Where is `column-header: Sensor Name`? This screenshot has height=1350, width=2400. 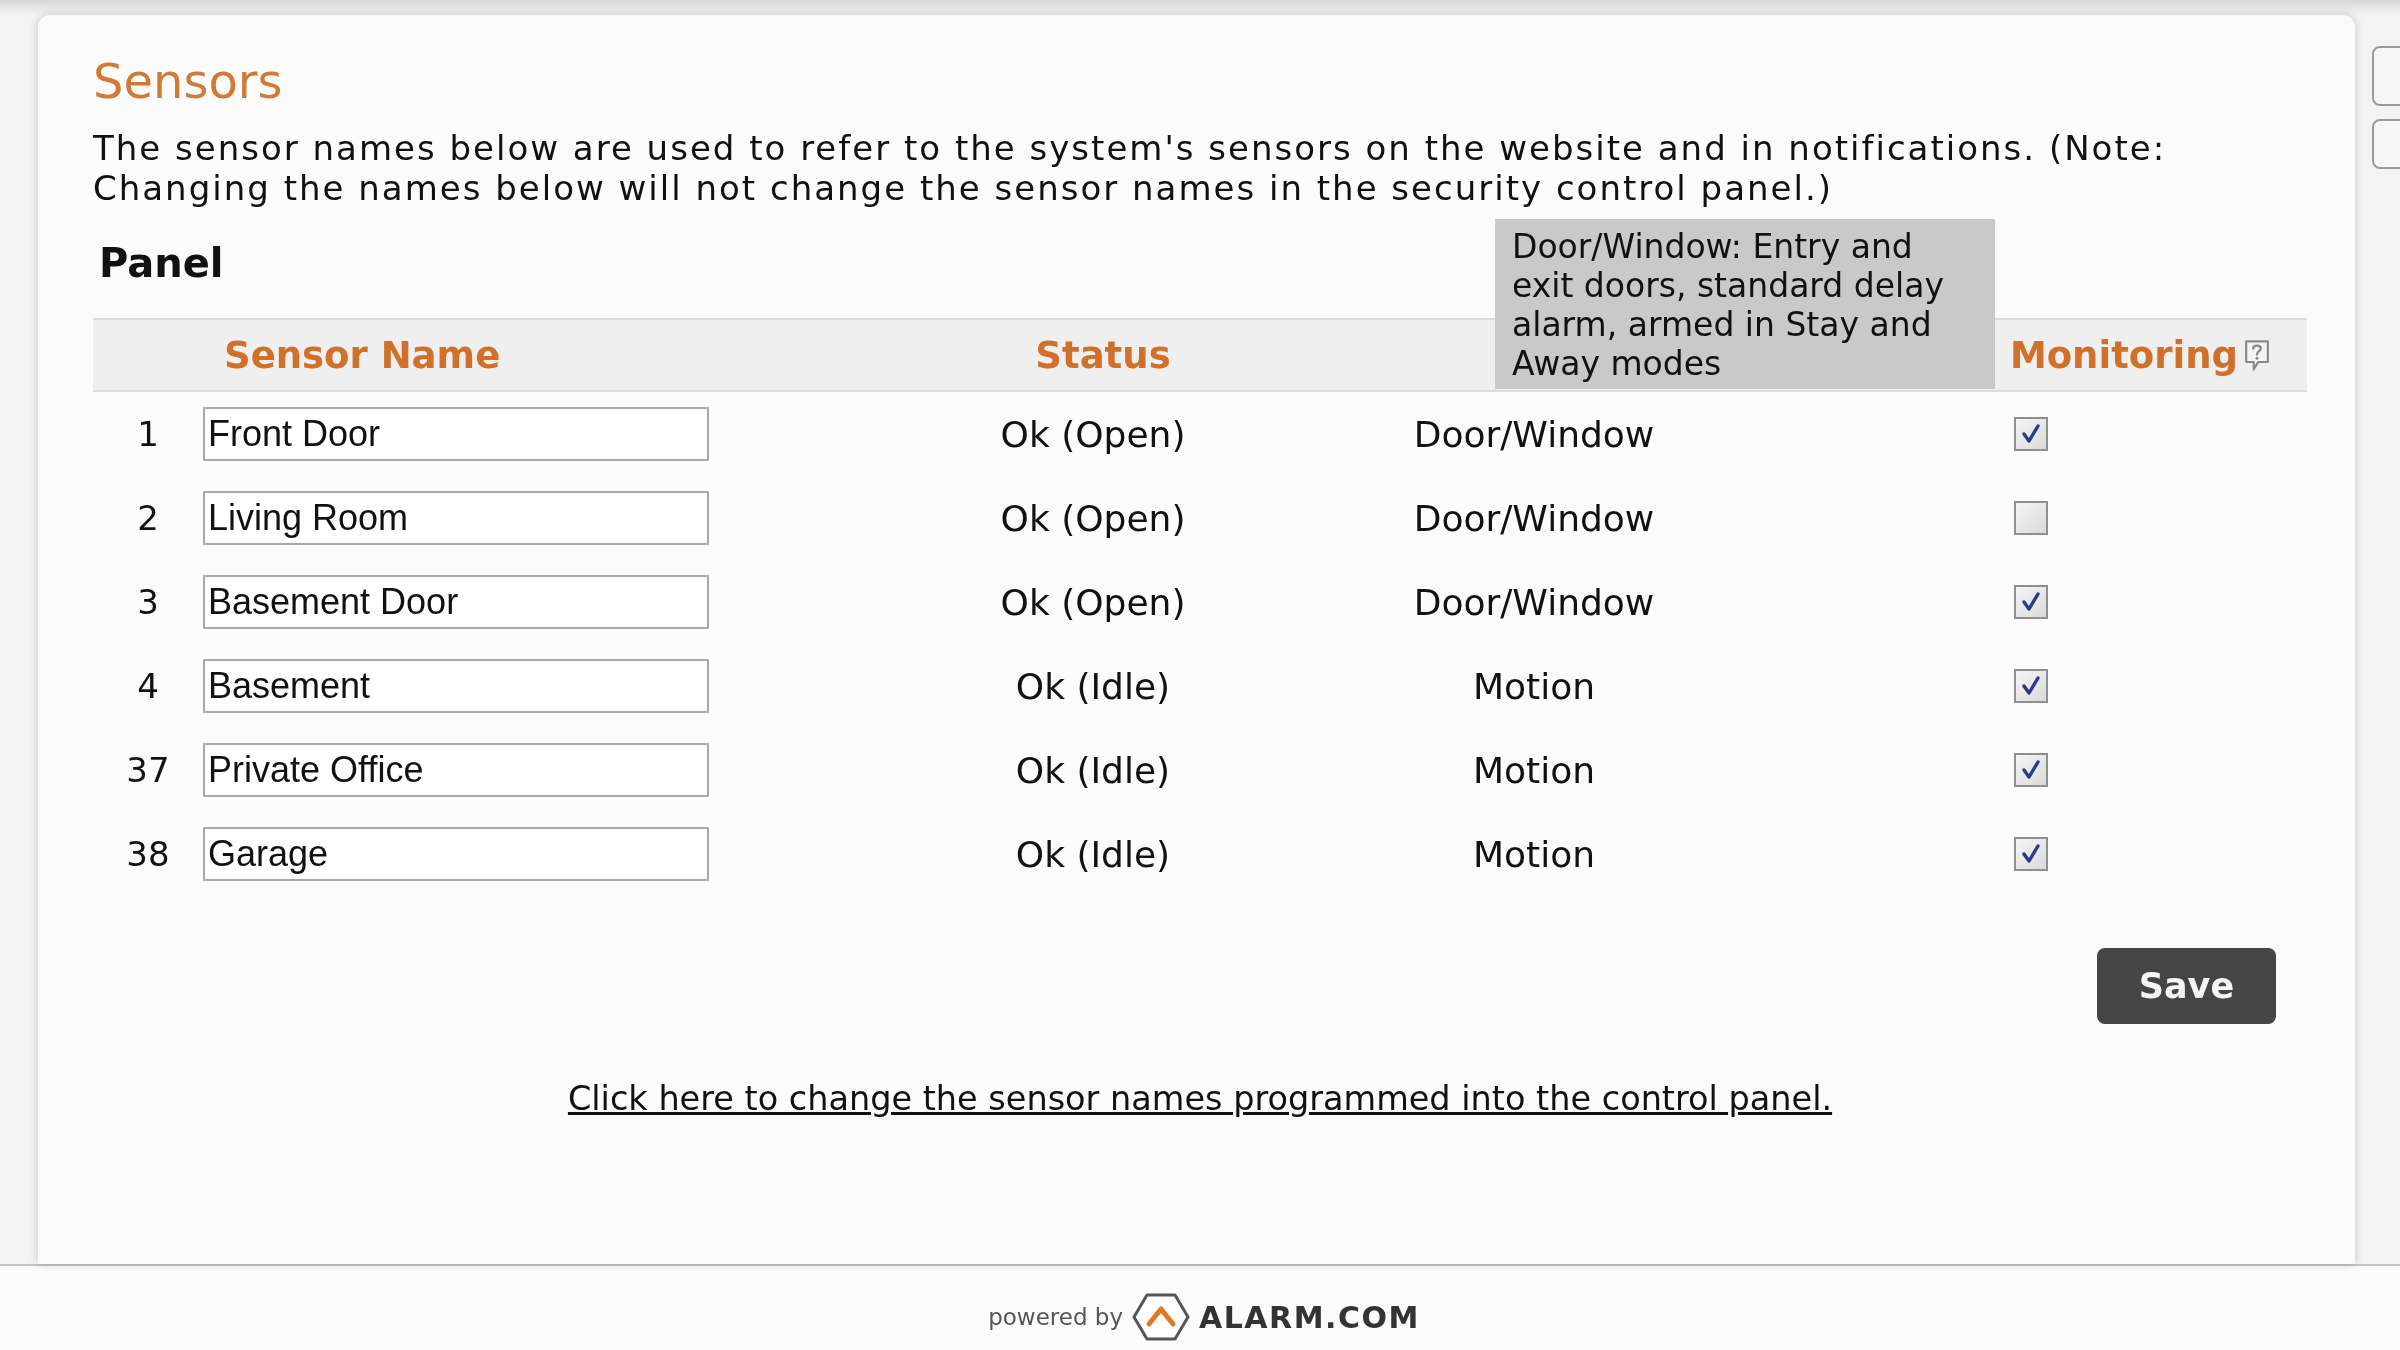
column-header: Sensor Name is located at coordinates (362, 355).